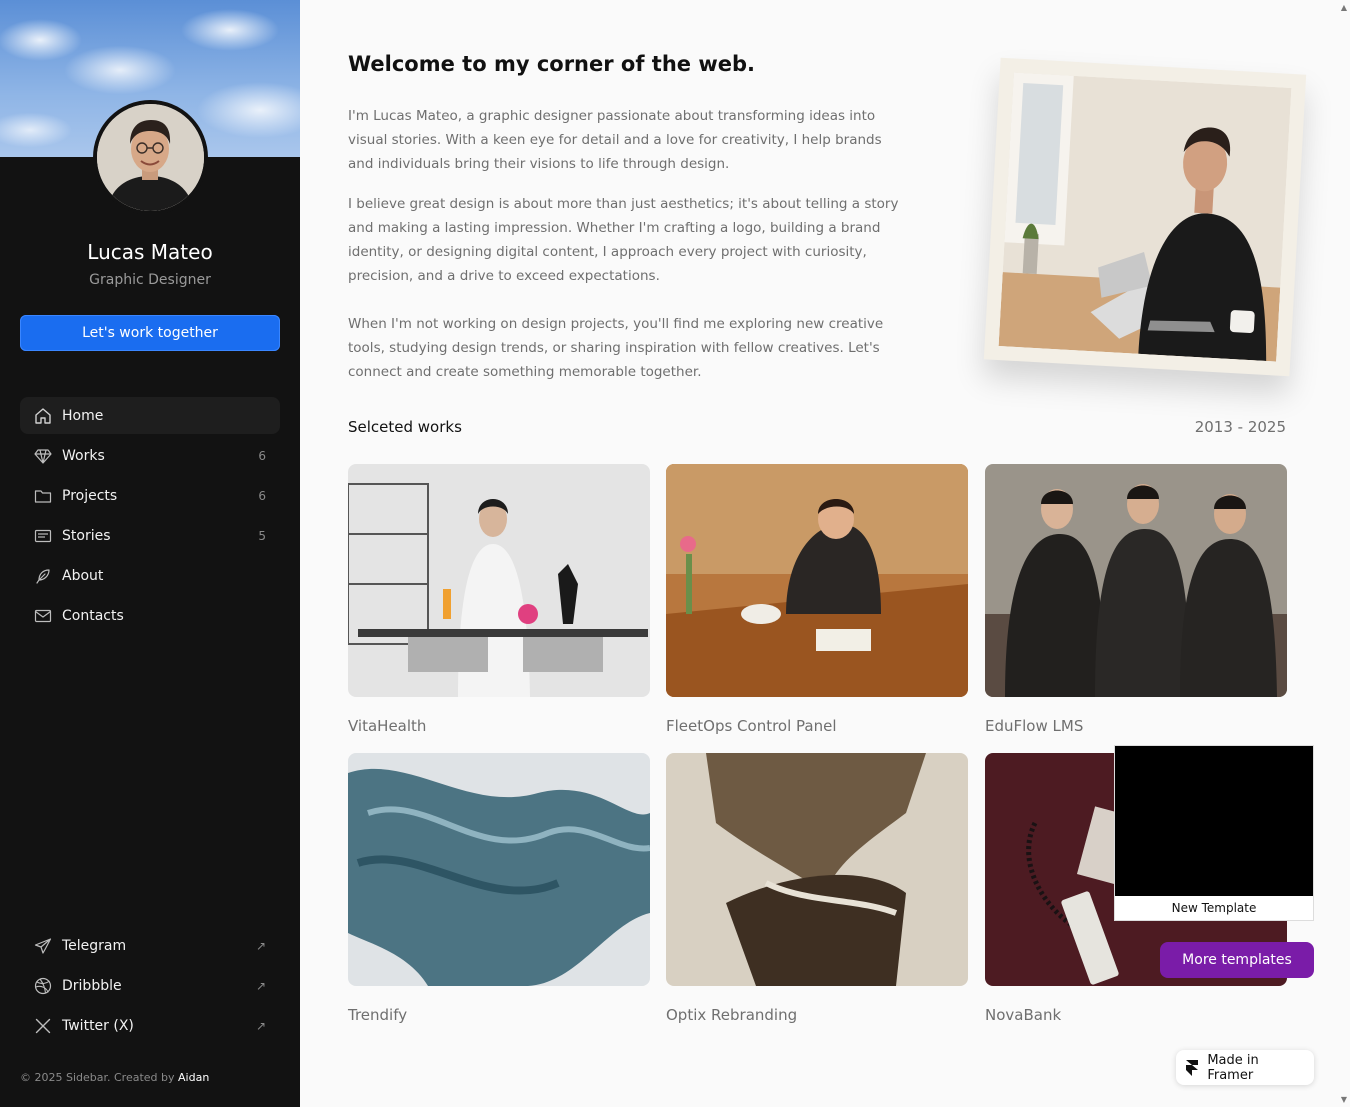 The width and height of the screenshot is (1350, 1107). I want to click on work-title: FleetOps Control Panel, so click(751, 726).